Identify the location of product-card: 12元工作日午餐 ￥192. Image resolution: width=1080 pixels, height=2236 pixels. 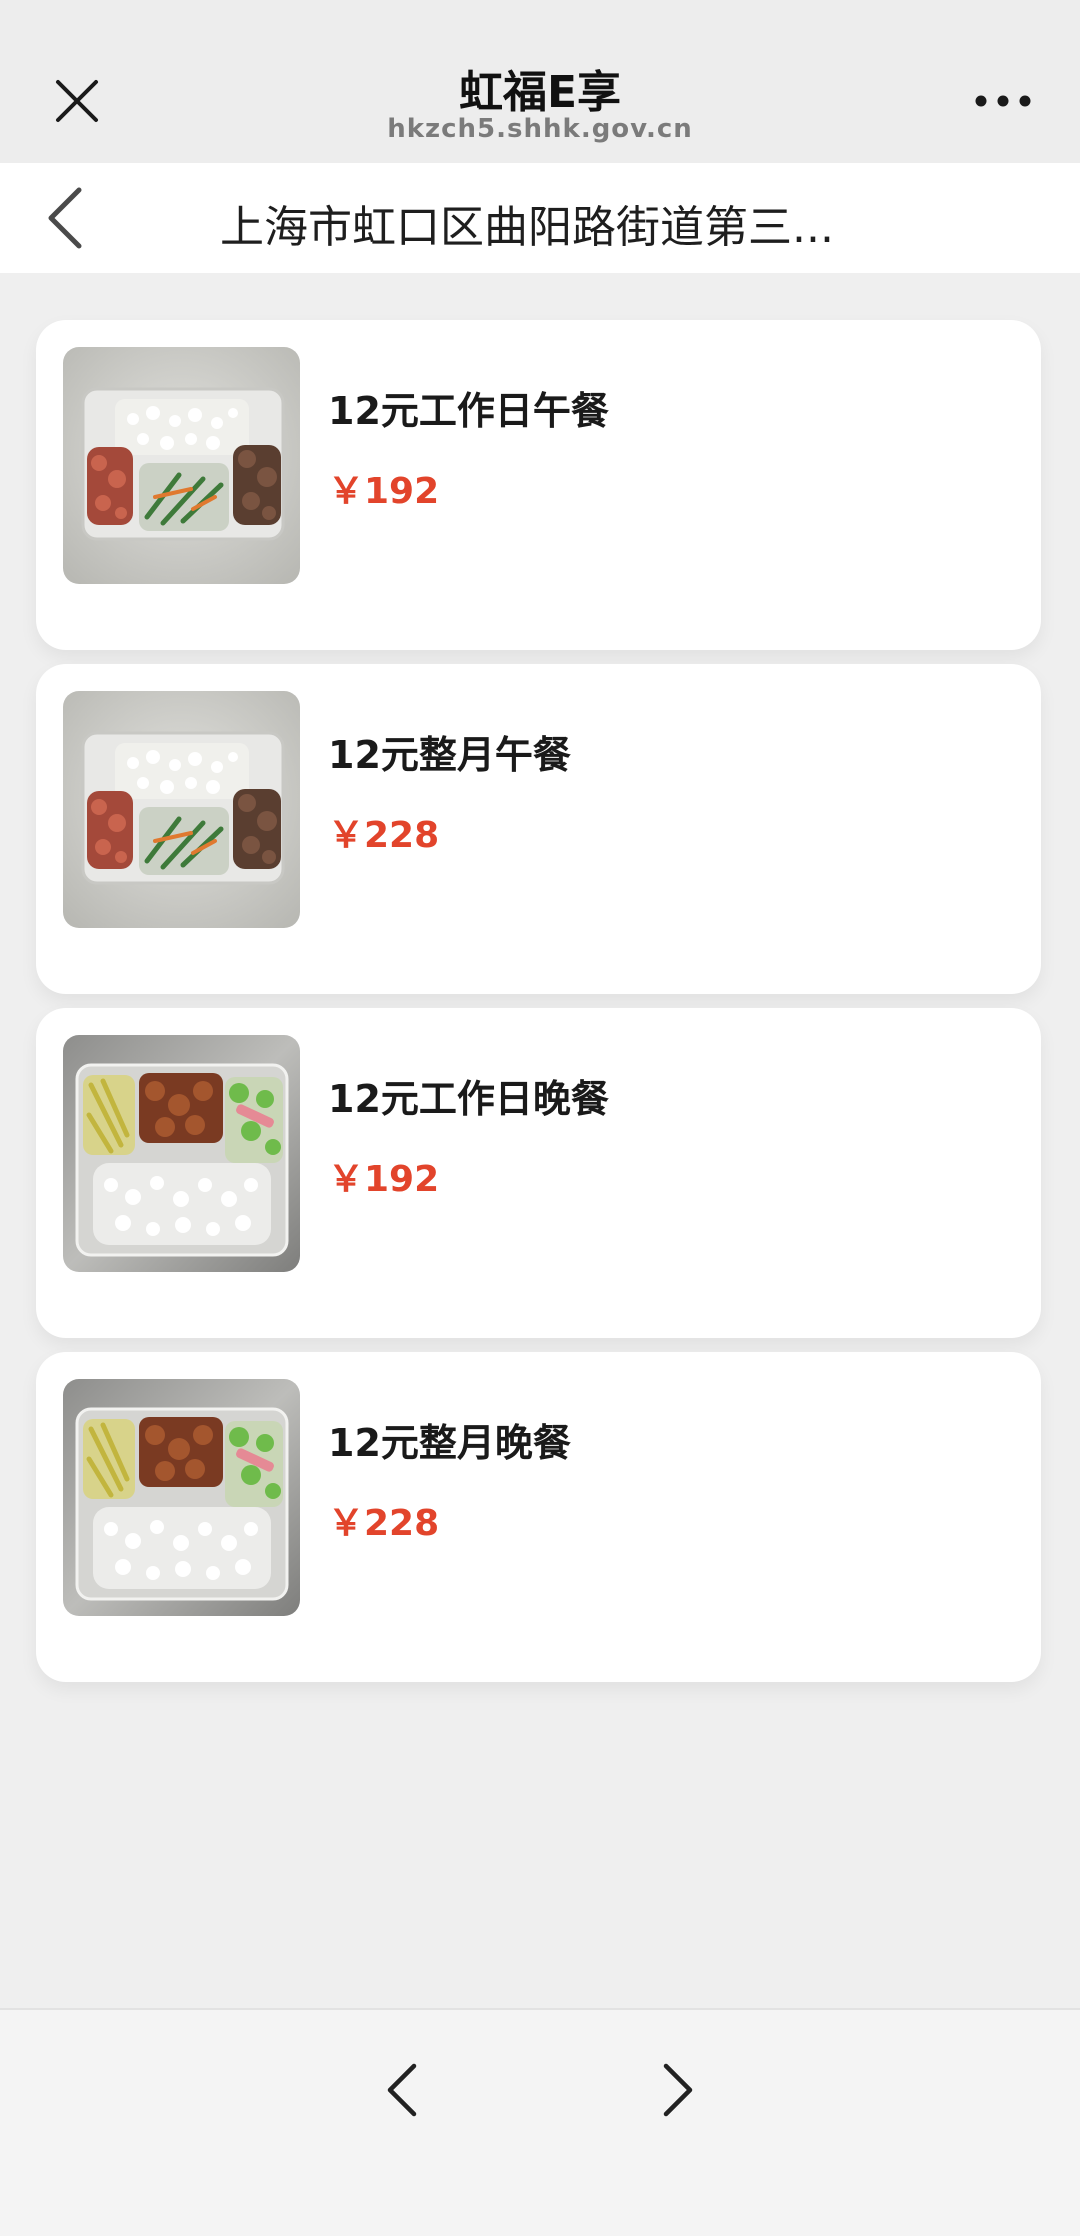
(538, 485).